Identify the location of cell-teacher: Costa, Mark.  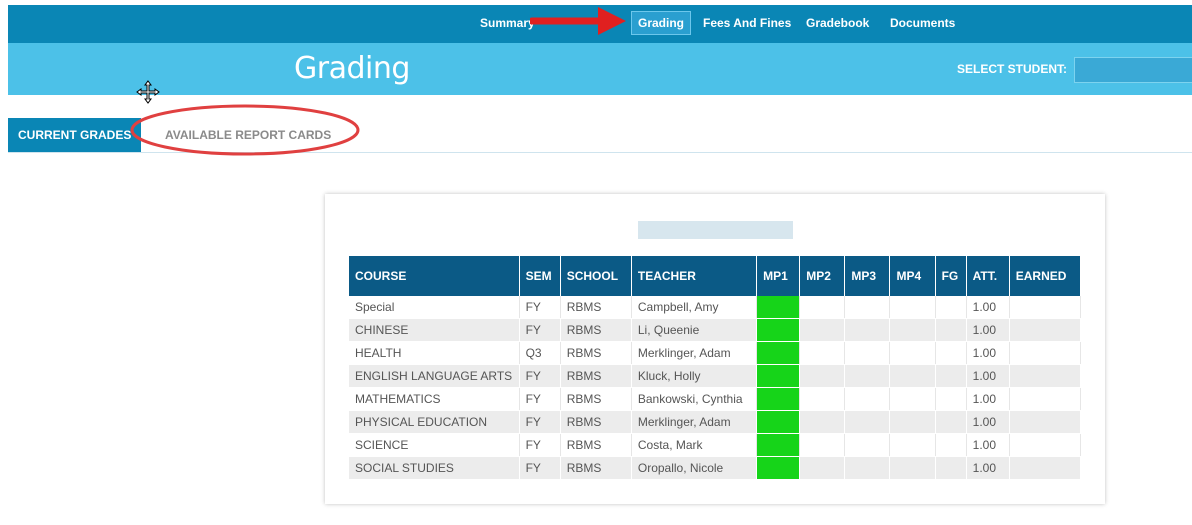
(694, 445).